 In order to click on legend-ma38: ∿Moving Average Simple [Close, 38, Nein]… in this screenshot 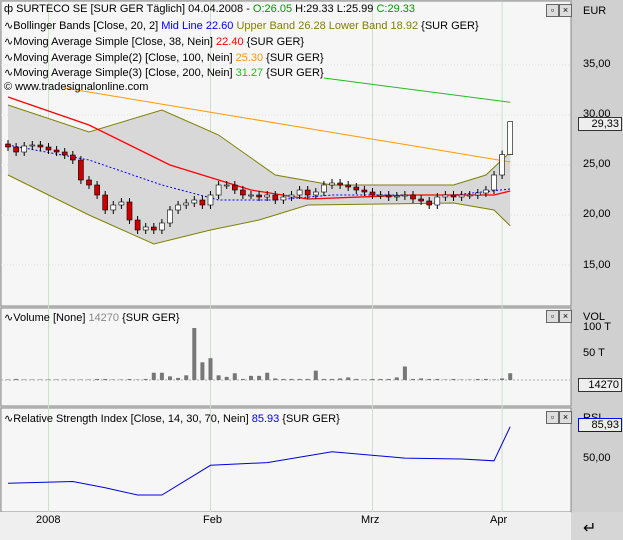, I will do `click(154, 41)`.